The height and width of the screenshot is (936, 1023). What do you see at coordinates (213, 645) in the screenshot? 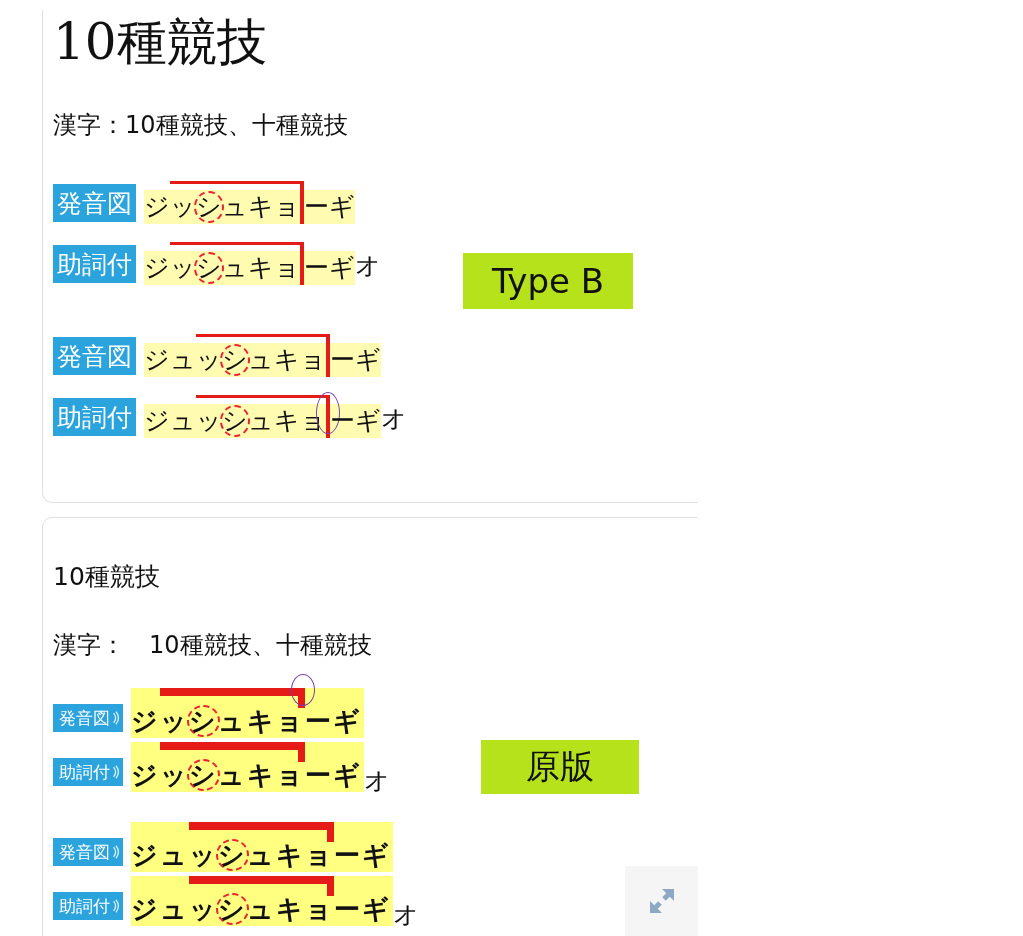
I see `kanji-line: 漢字： 10種競技、十種競技` at bounding box center [213, 645].